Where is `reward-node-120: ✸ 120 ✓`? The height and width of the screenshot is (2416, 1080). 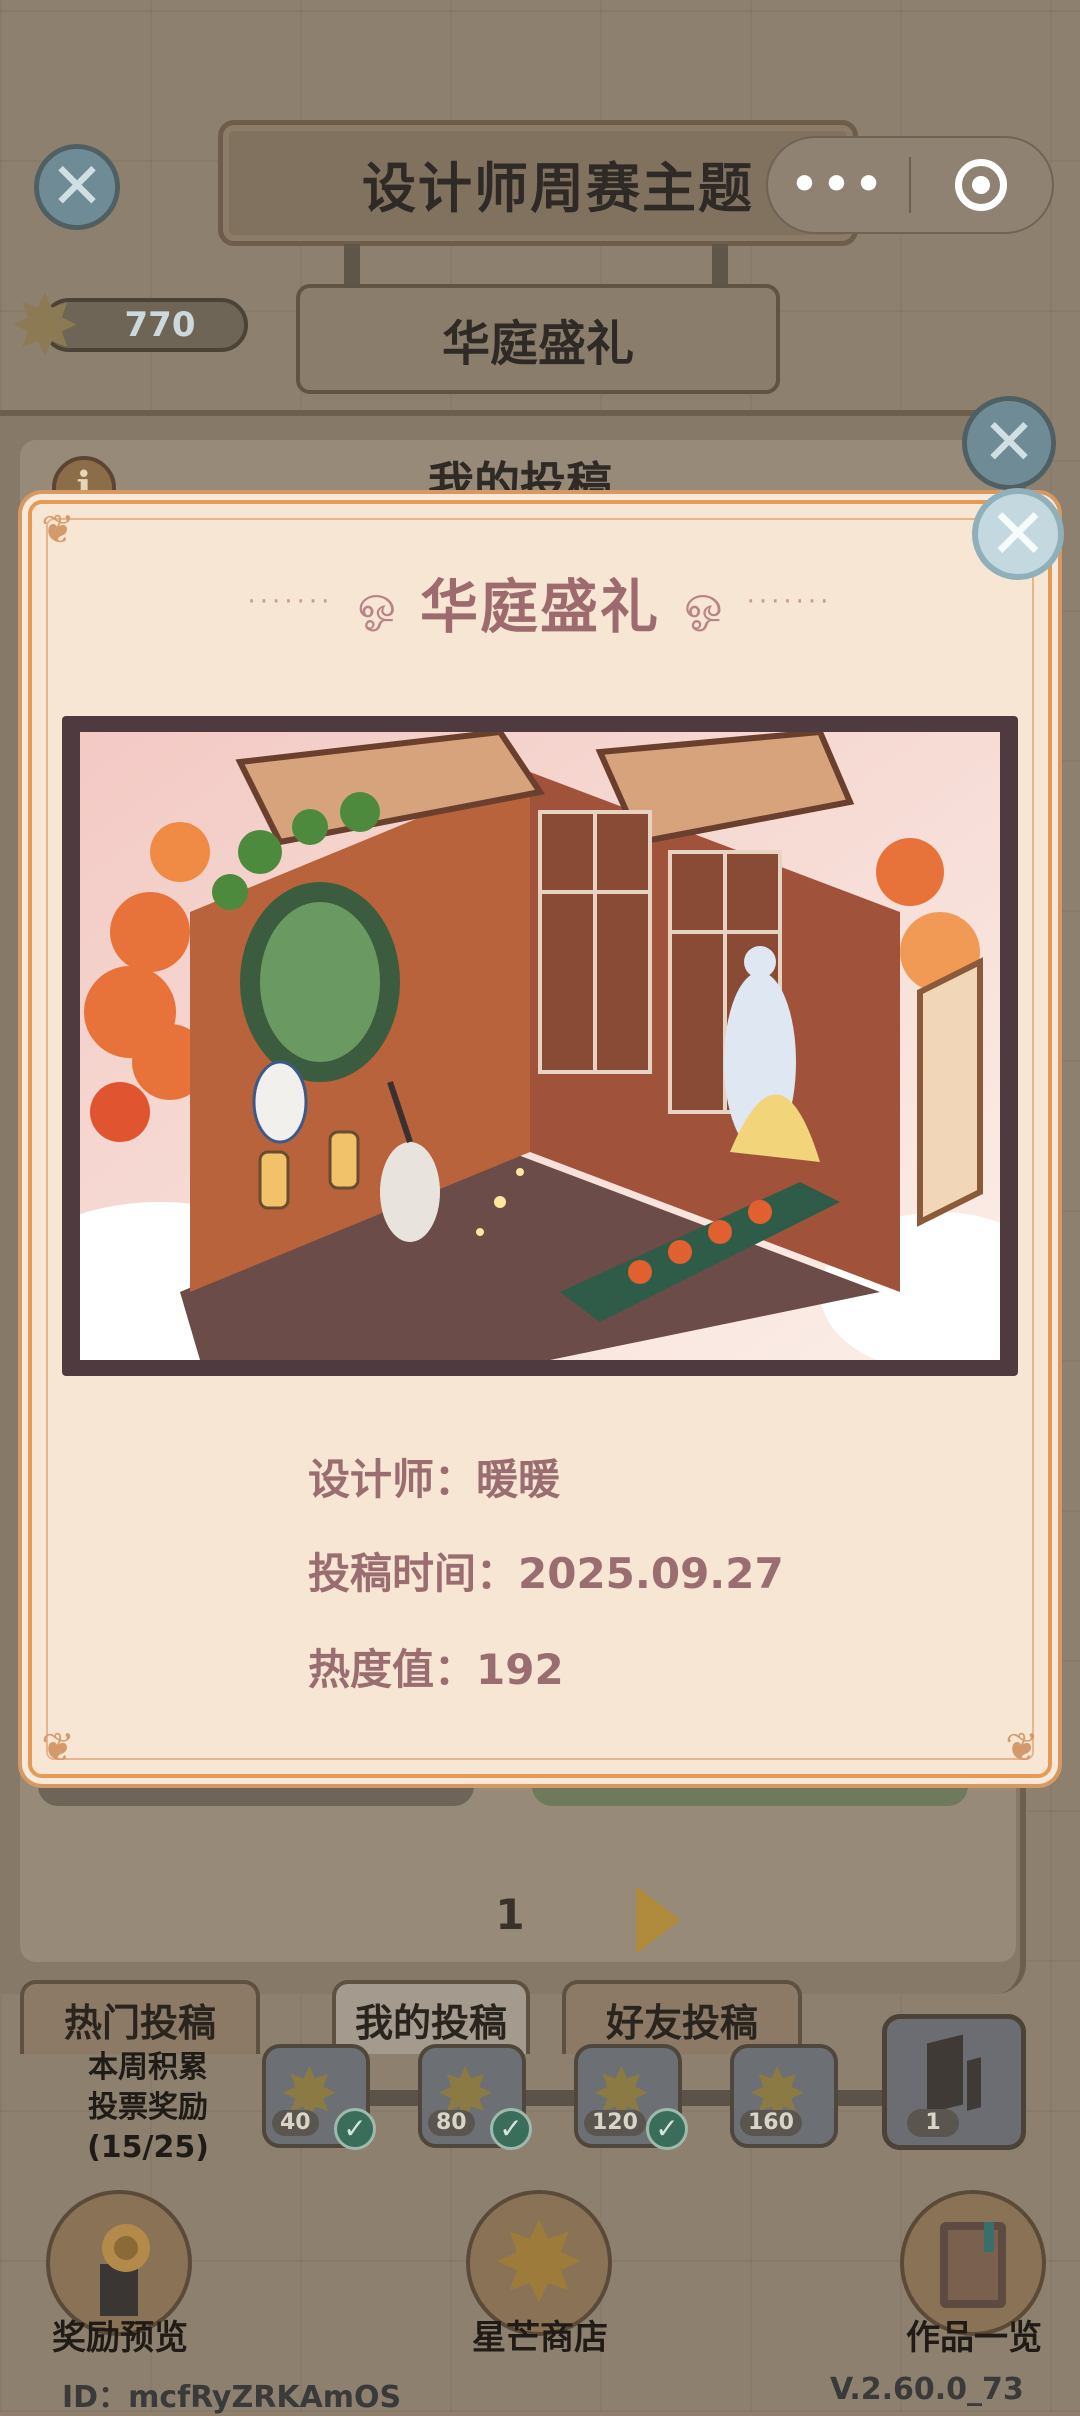
reward-node-120: ✸ 120 ✓ is located at coordinates (631, 2097).